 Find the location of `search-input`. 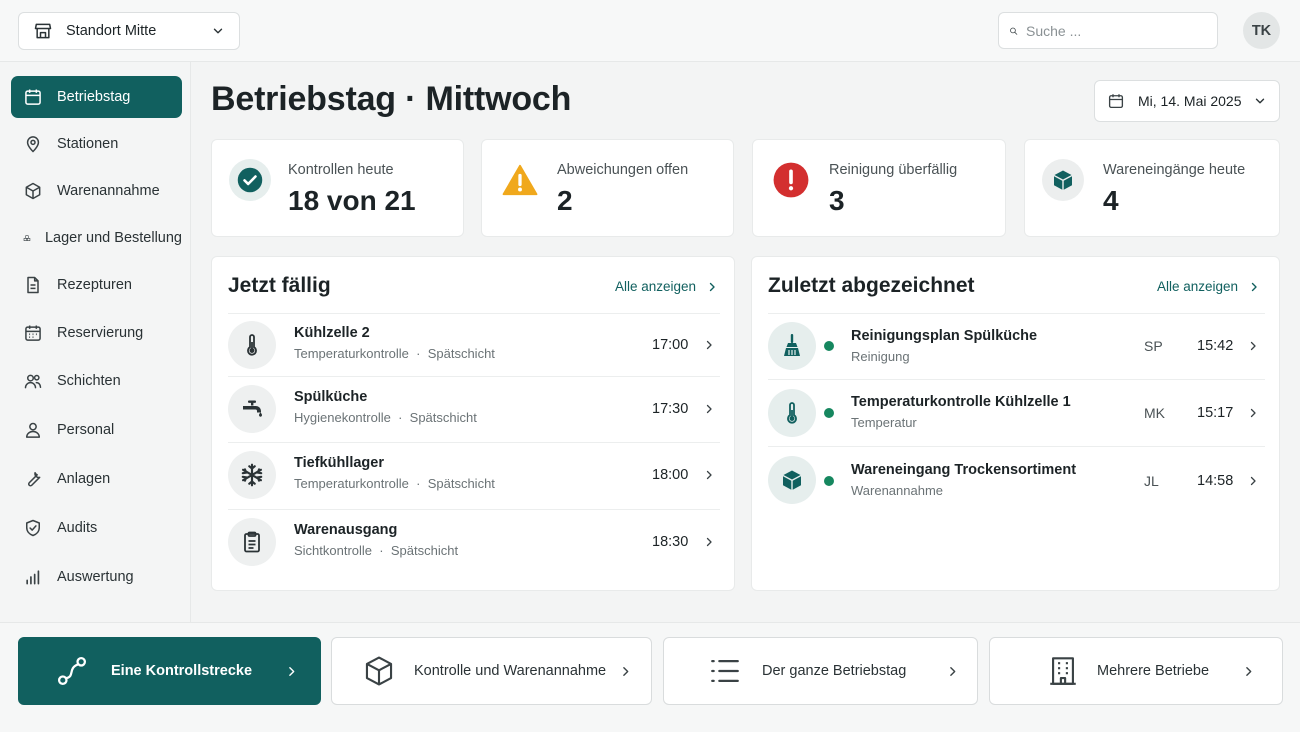

search-input is located at coordinates (1116, 30).